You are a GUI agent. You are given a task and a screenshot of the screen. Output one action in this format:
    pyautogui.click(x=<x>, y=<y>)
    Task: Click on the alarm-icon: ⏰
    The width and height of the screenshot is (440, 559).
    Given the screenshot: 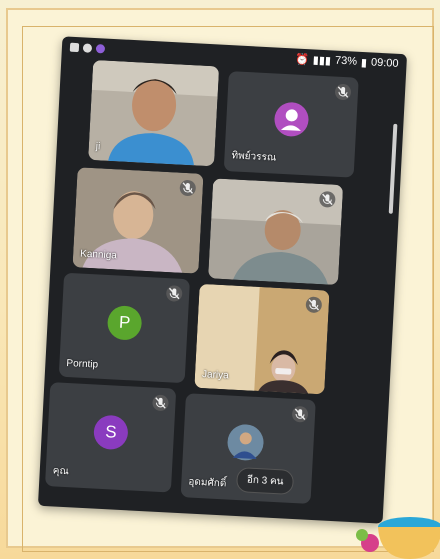 What is the action you would take?
    pyautogui.click(x=302, y=59)
    